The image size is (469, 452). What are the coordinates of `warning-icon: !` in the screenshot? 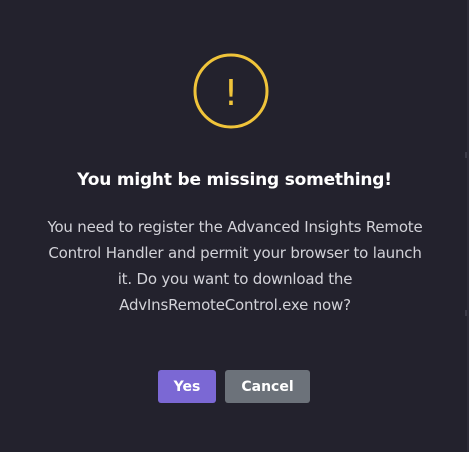 It's located at (231, 91).